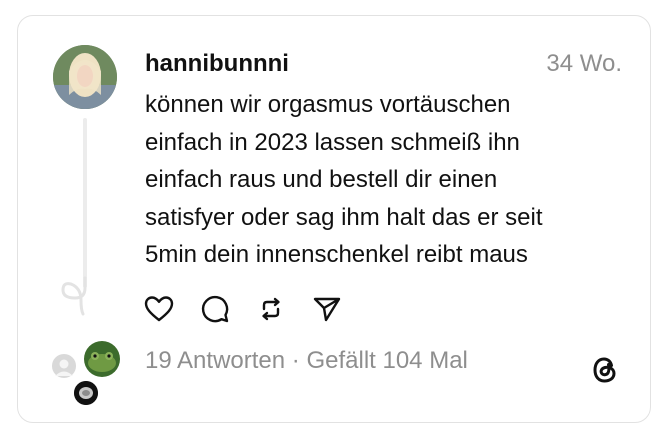 This screenshot has height=446, width=672. What do you see at coordinates (217, 64) in the screenshot?
I see `username: hannibunnni` at bounding box center [217, 64].